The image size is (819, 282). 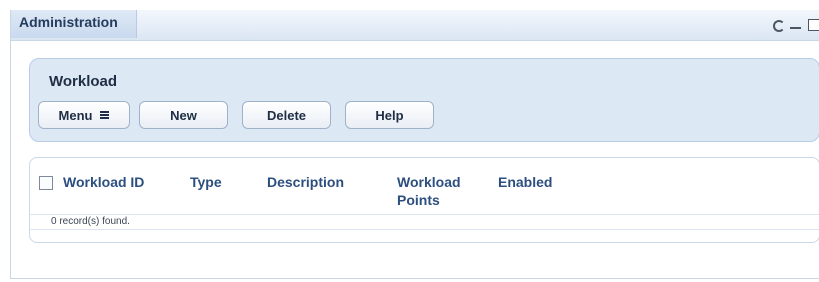 What do you see at coordinates (206, 182) in the screenshot?
I see `column-header-type: Type` at bounding box center [206, 182].